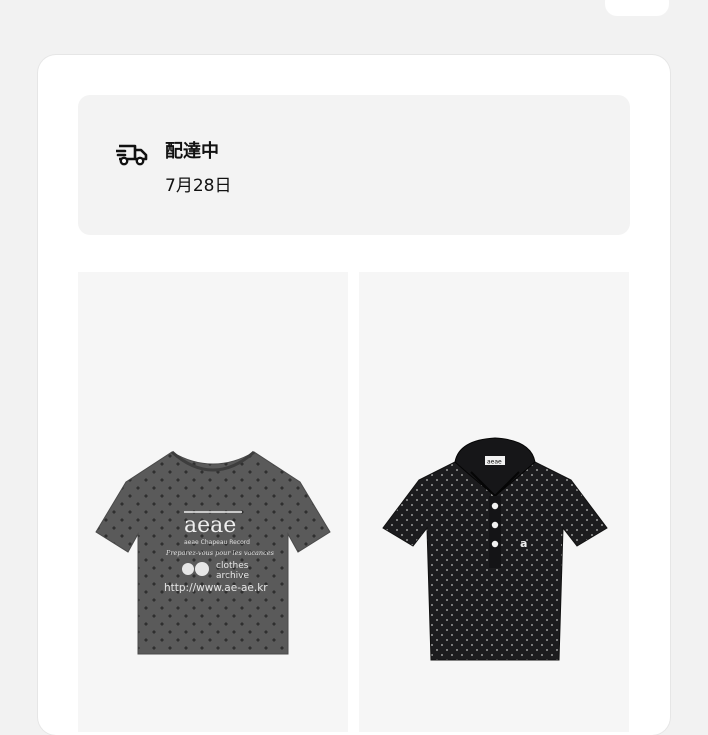  I want to click on delivery-status-box: 配達中 7月28日, so click(354, 165).